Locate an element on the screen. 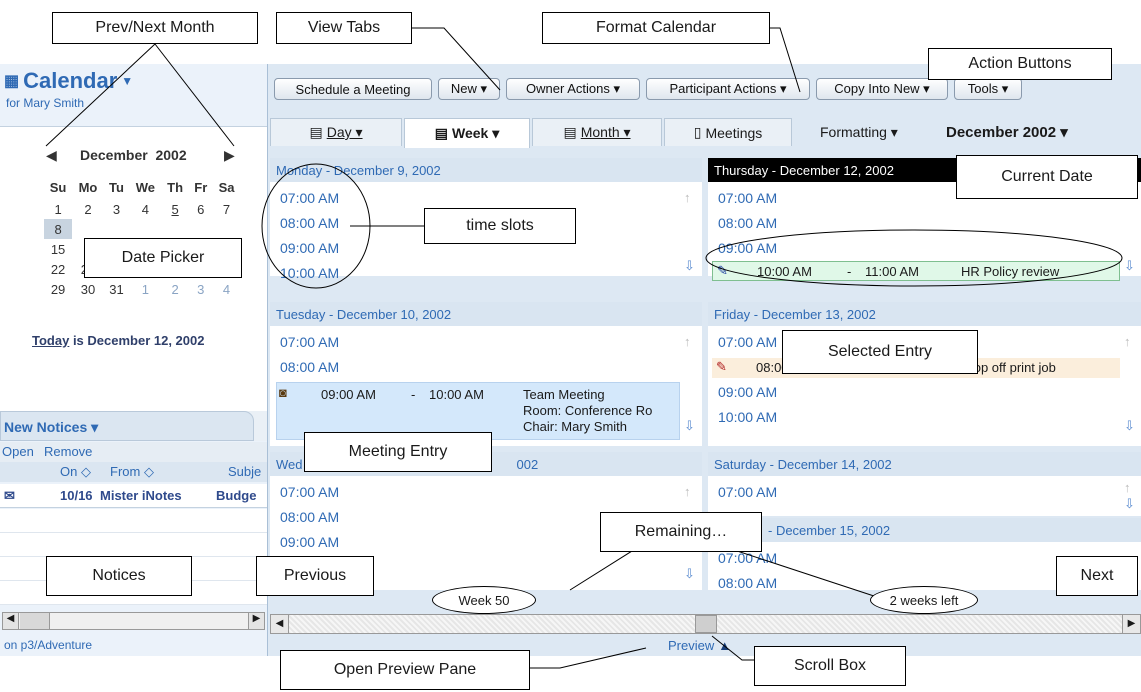 Image resolution: width=1141 pixels, height=692 pixels. day-cell: 30 is located at coordinates (88, 289).